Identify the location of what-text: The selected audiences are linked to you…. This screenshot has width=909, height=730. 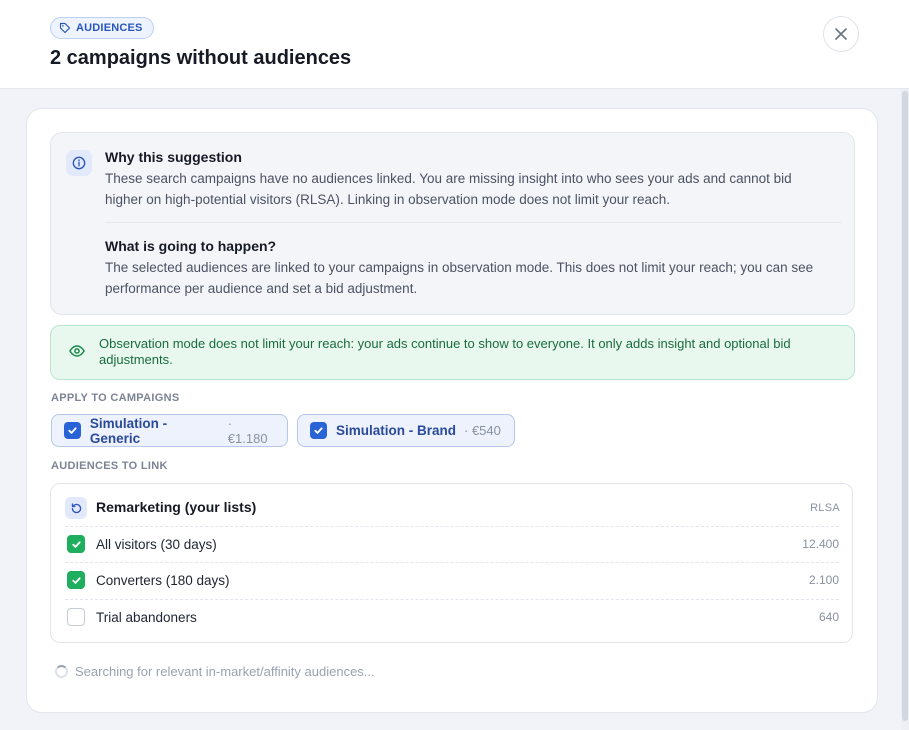
(459, 278).